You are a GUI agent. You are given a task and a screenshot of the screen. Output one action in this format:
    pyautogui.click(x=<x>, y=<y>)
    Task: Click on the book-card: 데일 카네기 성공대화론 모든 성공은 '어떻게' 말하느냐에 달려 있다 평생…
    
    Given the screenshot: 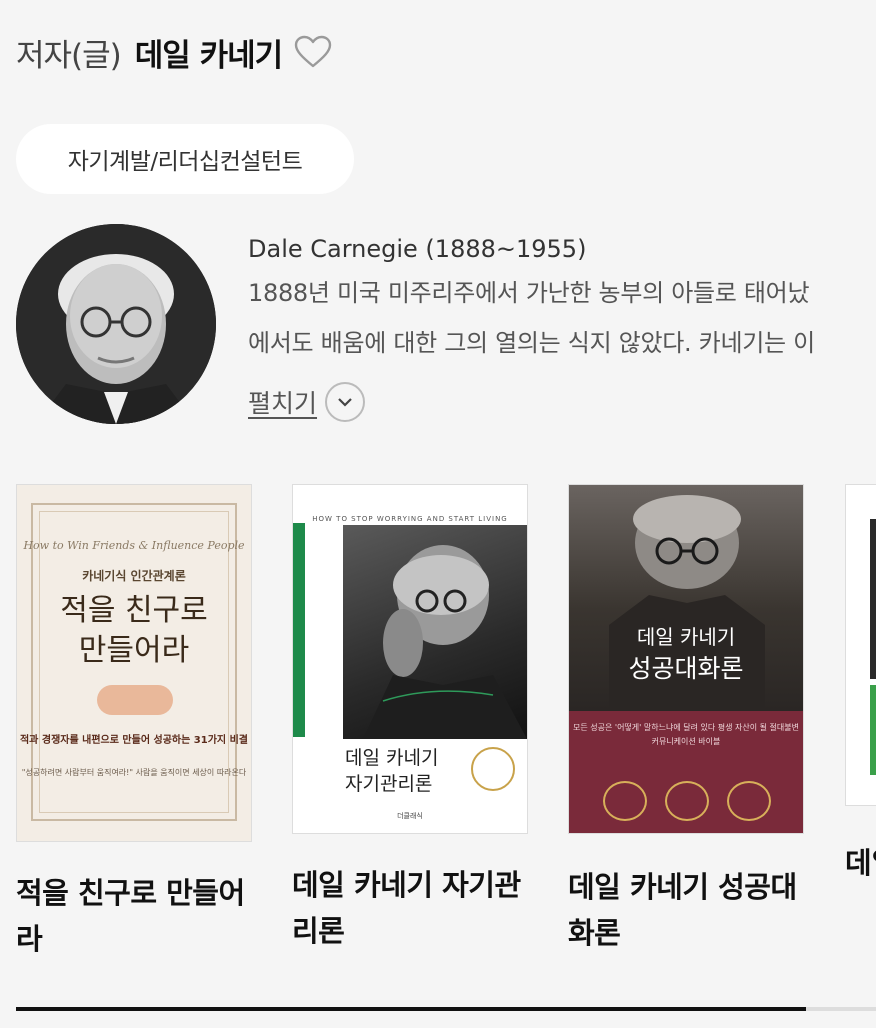 What is the action you would take?
    pyautogui.click(x=686, y=717)
    